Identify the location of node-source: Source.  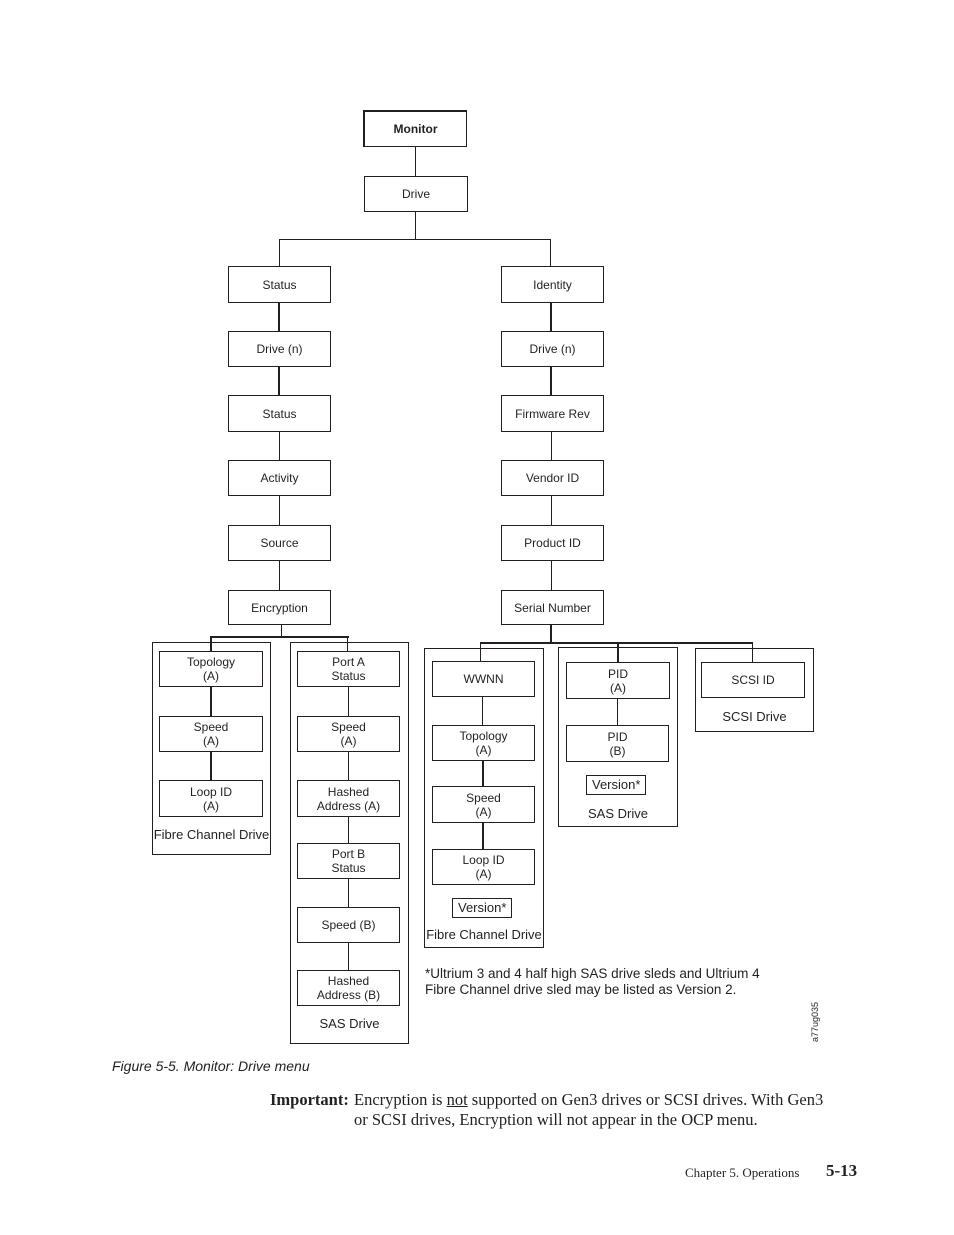
(279, 543).